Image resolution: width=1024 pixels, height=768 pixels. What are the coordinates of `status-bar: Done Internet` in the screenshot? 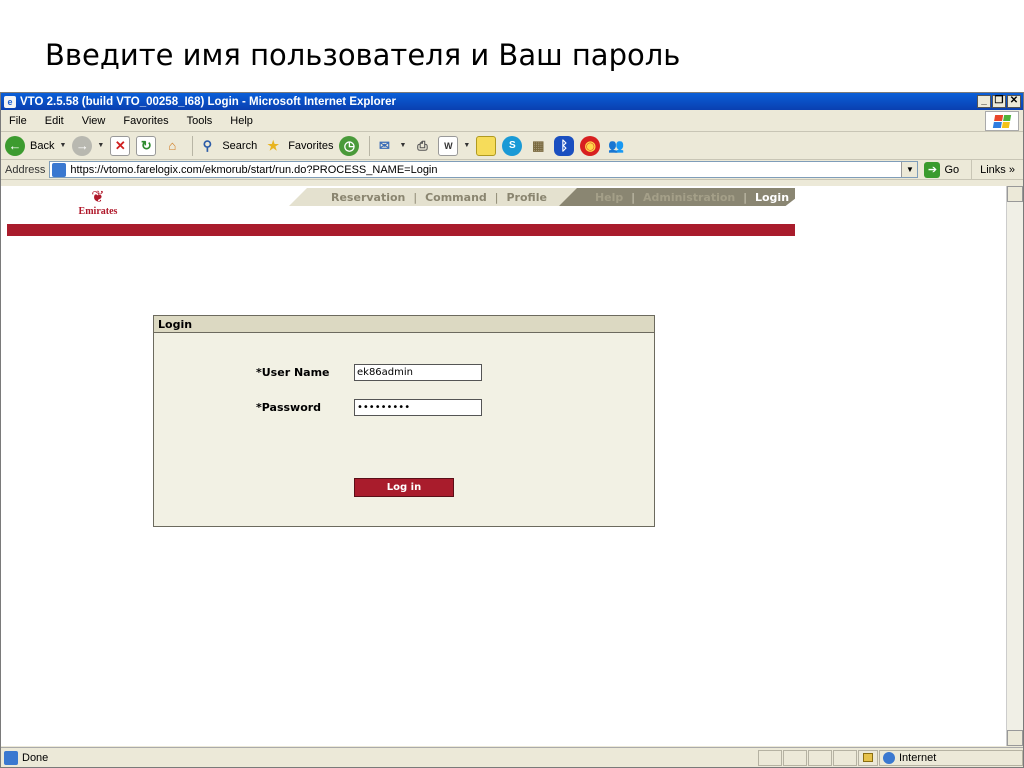 It's located at (512, 757).